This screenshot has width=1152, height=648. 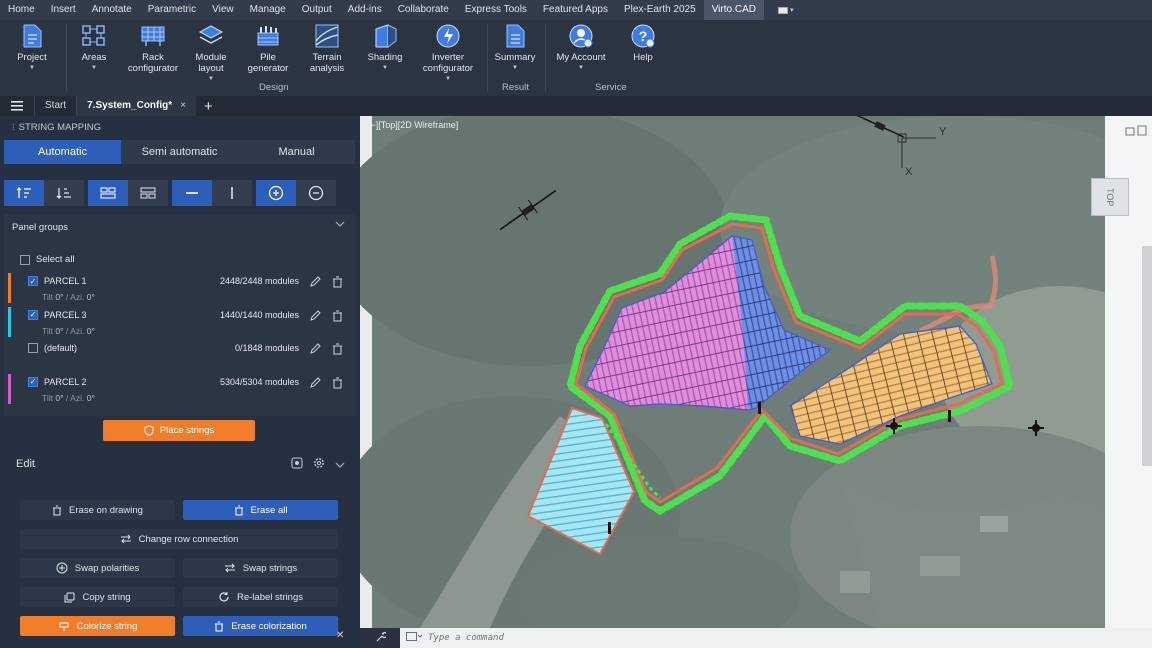 What do you see at coordinates (381, 638) in the screenshot?
I see `wrench-icon` at bounding box center [381, 638].